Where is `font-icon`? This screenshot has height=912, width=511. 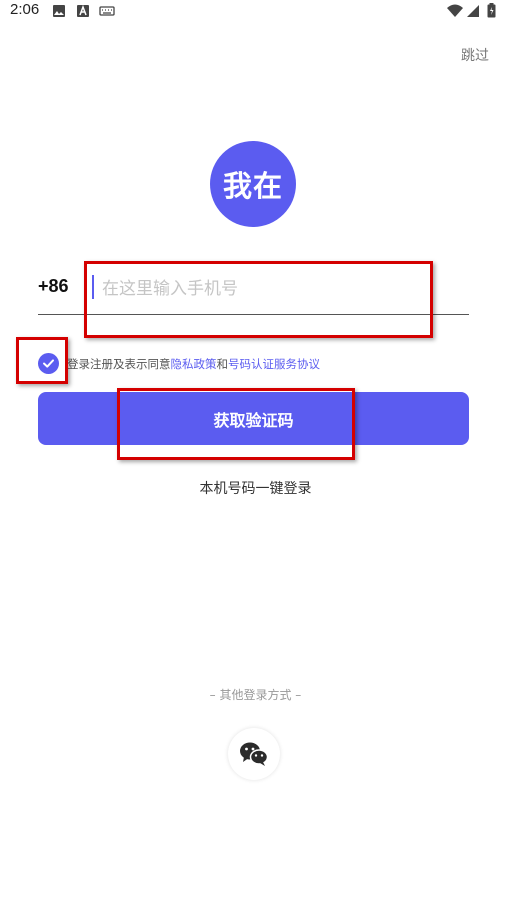 font-icon is located at coordinates (83, 12).